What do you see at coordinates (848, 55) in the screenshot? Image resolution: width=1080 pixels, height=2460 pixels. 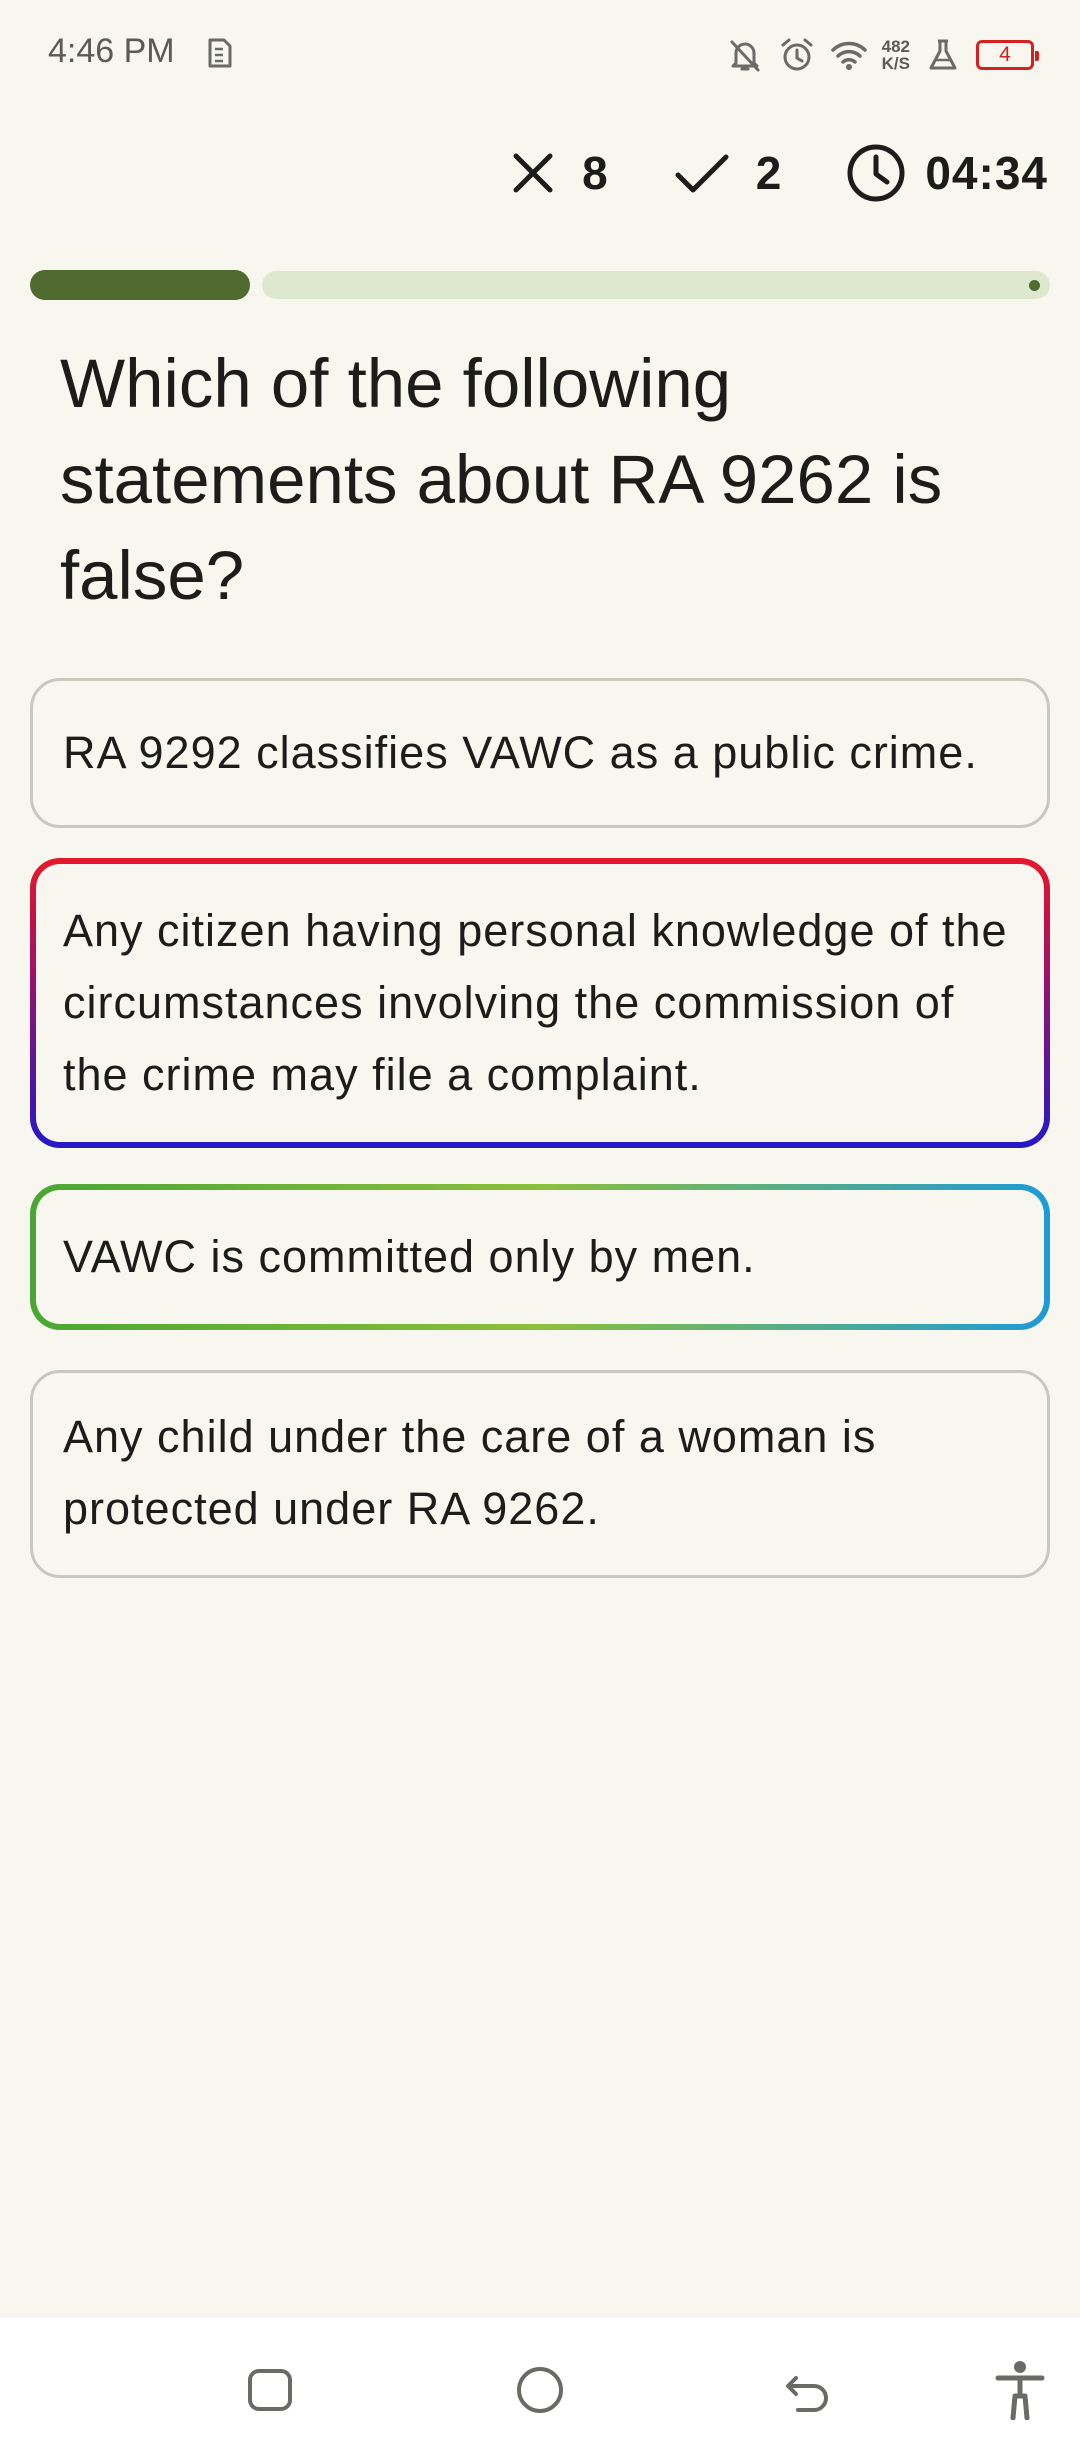 I see `wifi-icon` at bounding box center [848, 55].